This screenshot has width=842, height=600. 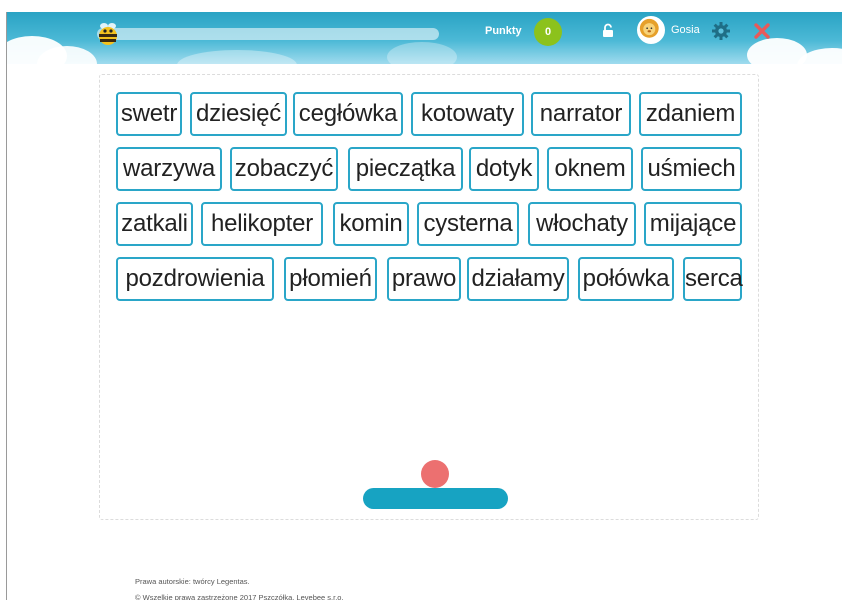 I want to click on brick: kotowaty, so click(x=467, y=114).